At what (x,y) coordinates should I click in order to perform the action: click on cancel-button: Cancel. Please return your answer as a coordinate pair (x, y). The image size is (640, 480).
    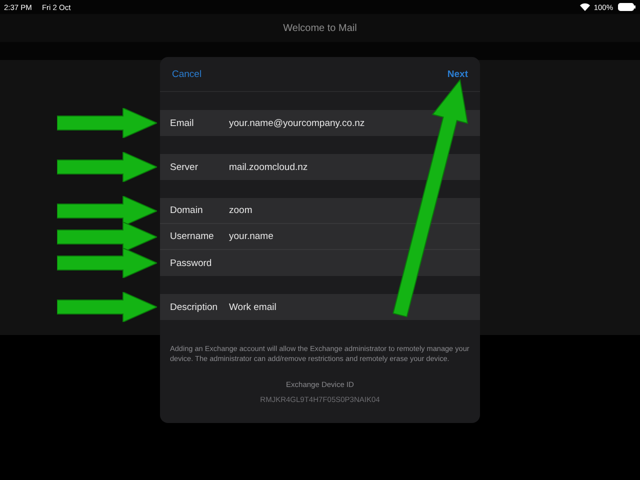
    Looking at the image, I should click on (187, 74).